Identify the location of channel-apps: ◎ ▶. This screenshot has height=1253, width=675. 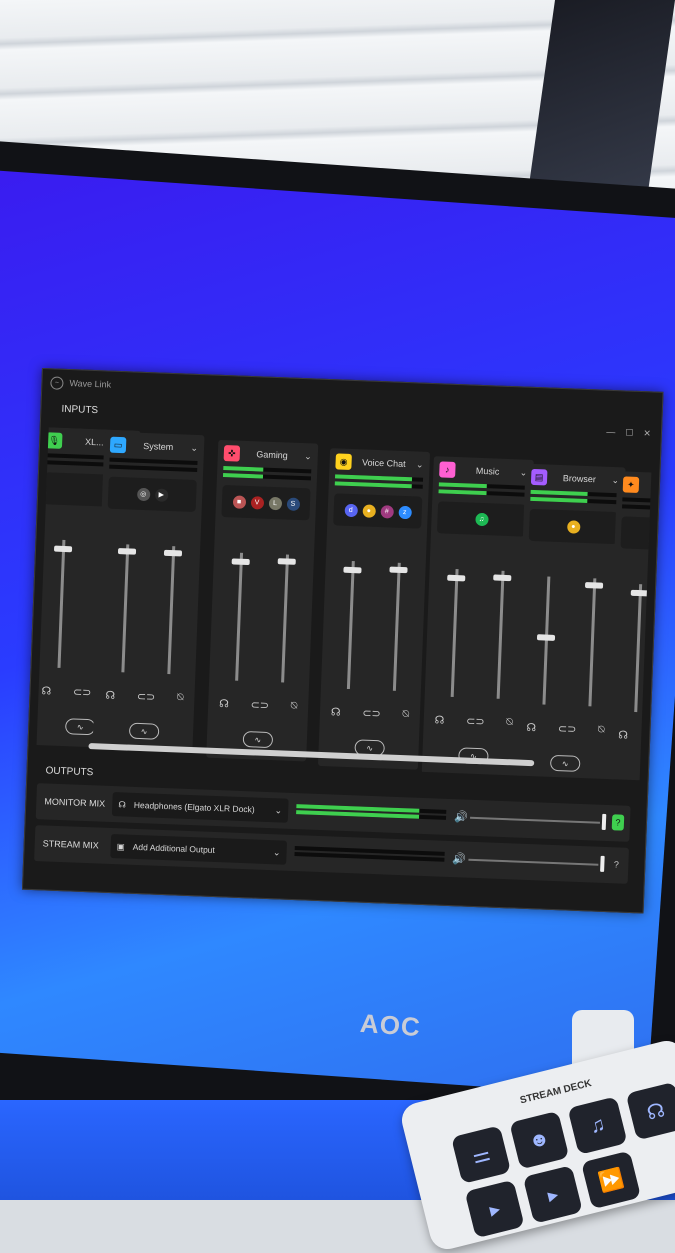
(152, 494).